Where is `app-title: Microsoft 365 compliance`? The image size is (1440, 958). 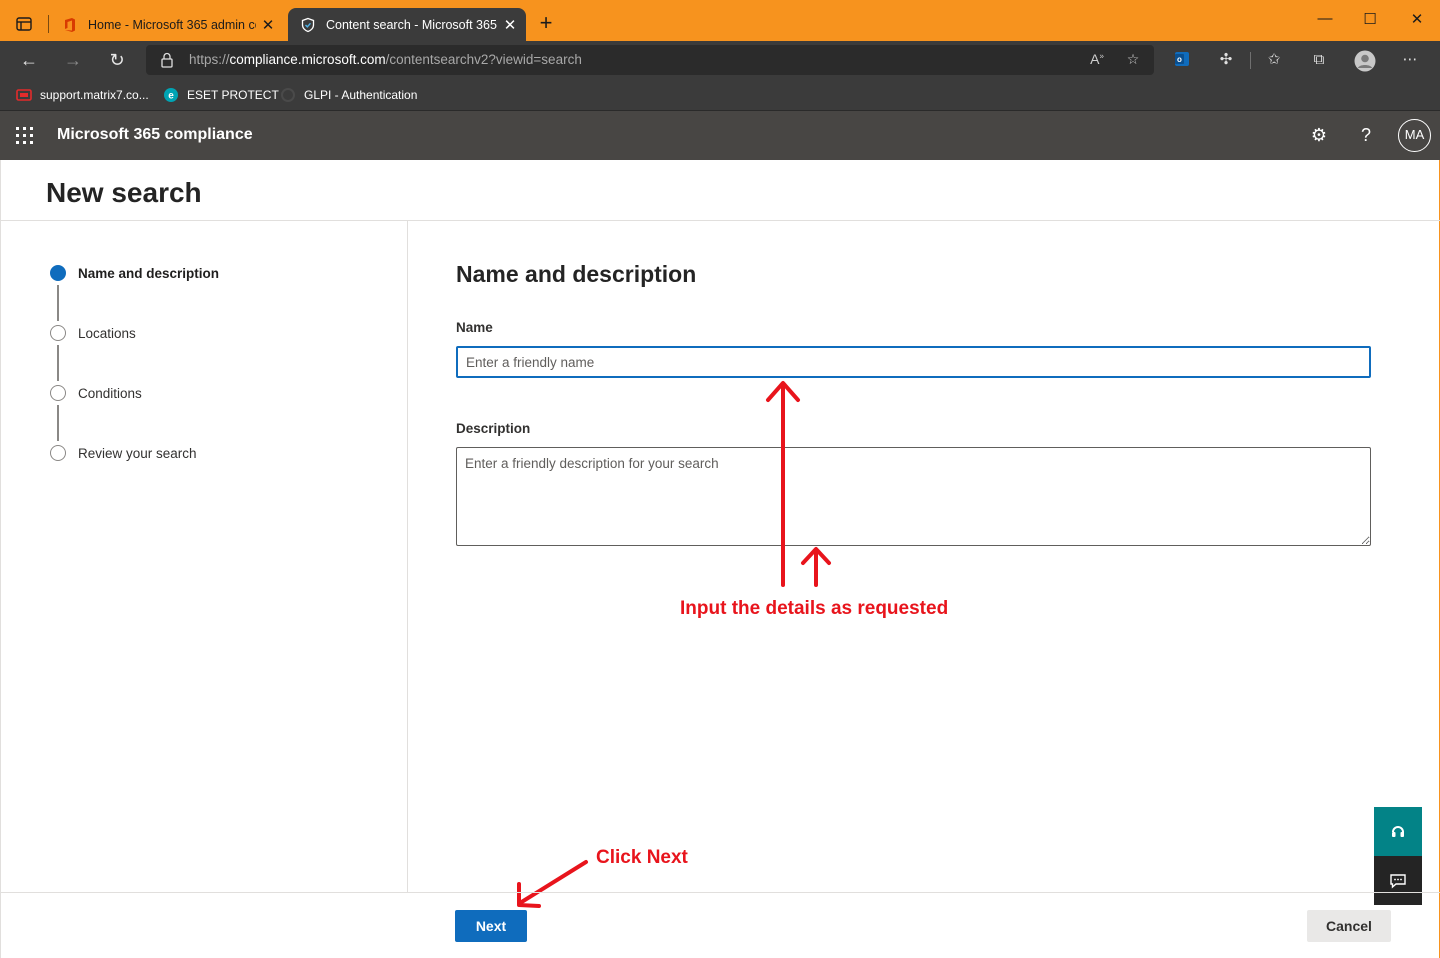 app-title: Microsoft 365 compliance is located at coordinates (155, 135).